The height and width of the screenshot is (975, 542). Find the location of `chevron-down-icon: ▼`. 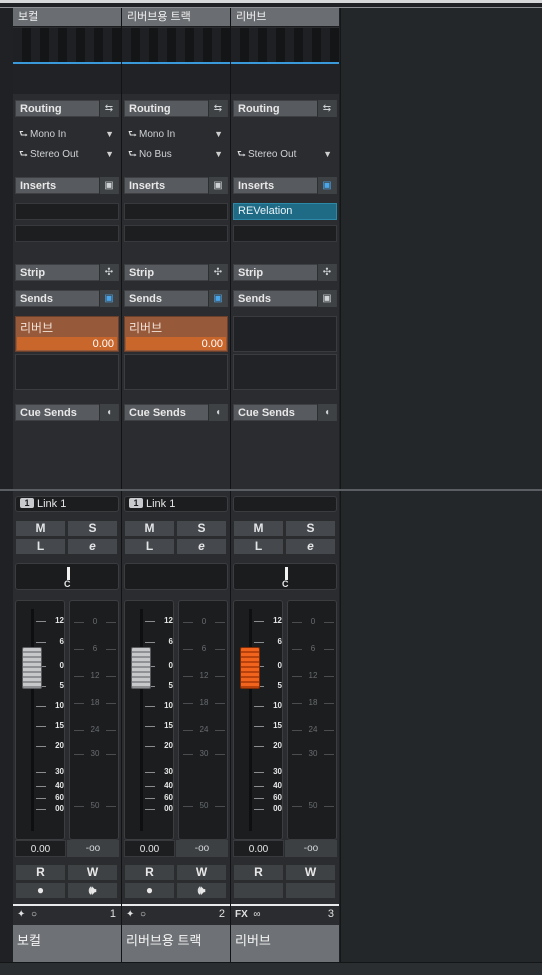

chevron-down-icon: ▼ is located at coordinates (218, 154).